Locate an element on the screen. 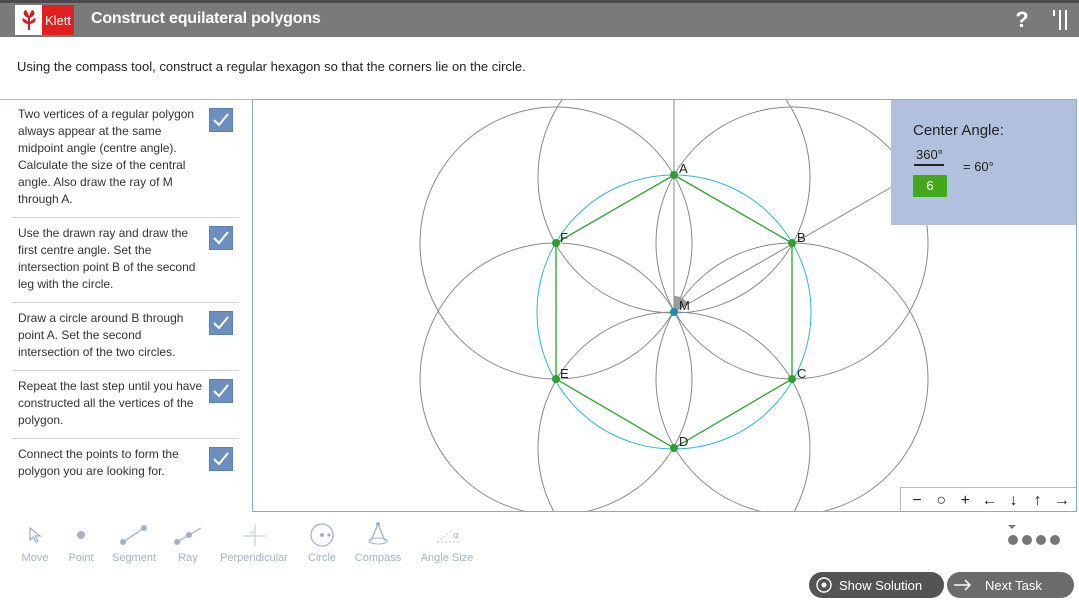  point-label-a: A is located at coordinates (683, 168).